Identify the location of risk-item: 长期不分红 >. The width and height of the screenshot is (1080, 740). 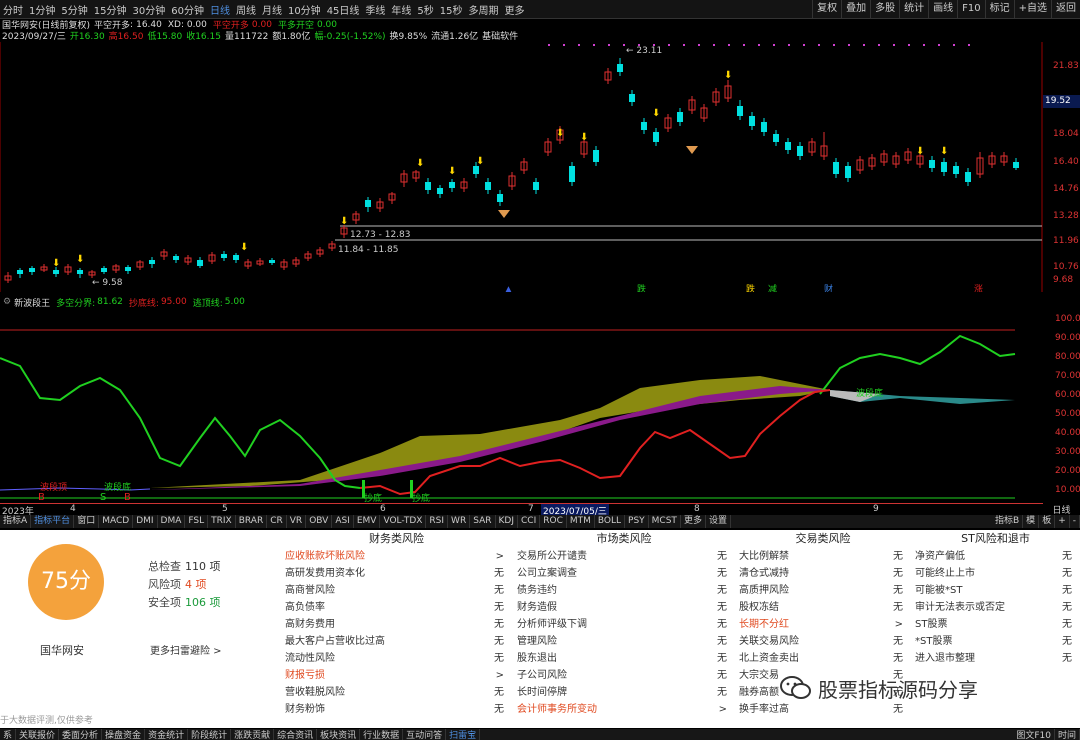
(823, 624).